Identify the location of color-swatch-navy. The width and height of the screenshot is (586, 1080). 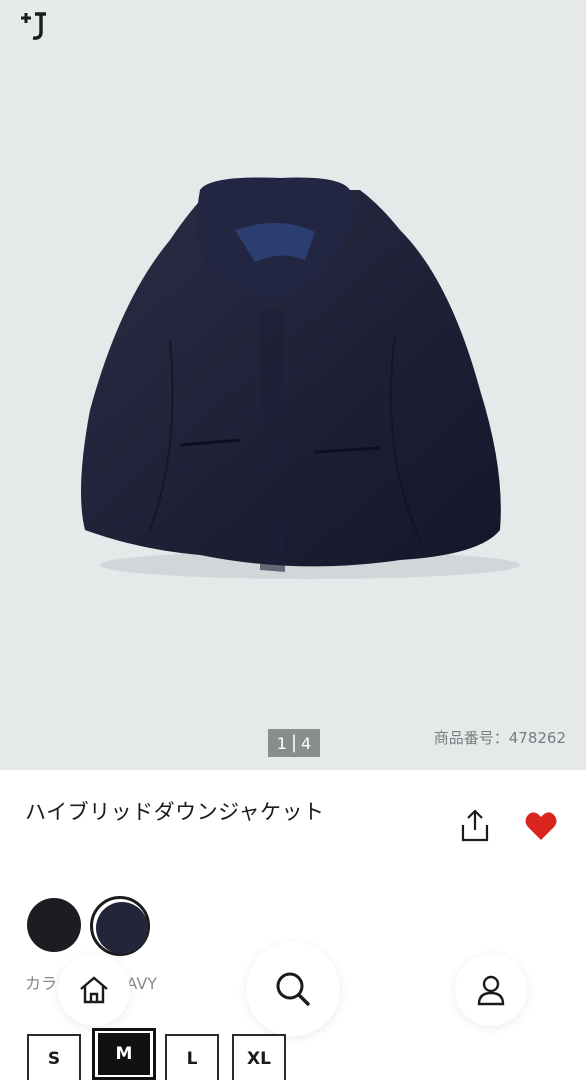
(122, 928).